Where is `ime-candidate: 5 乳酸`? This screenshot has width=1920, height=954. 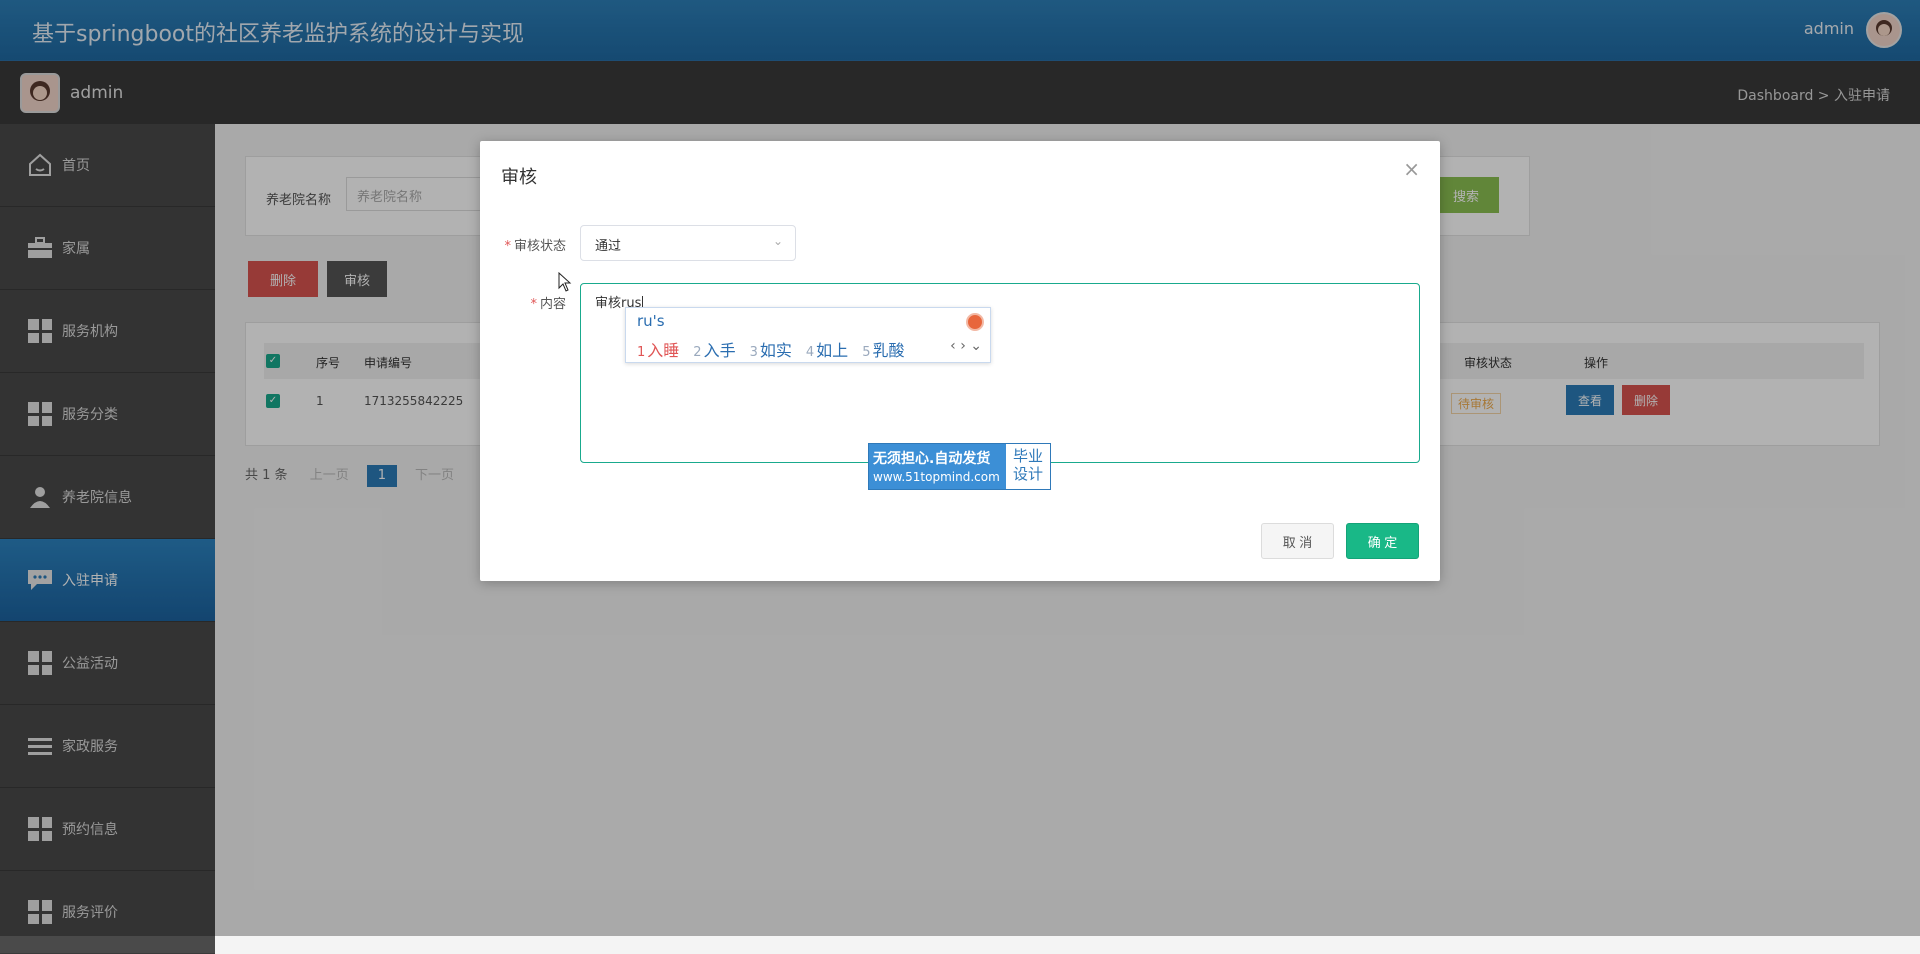
ime-candidate: 5 乳酸 is located at coordinates (883, 349).